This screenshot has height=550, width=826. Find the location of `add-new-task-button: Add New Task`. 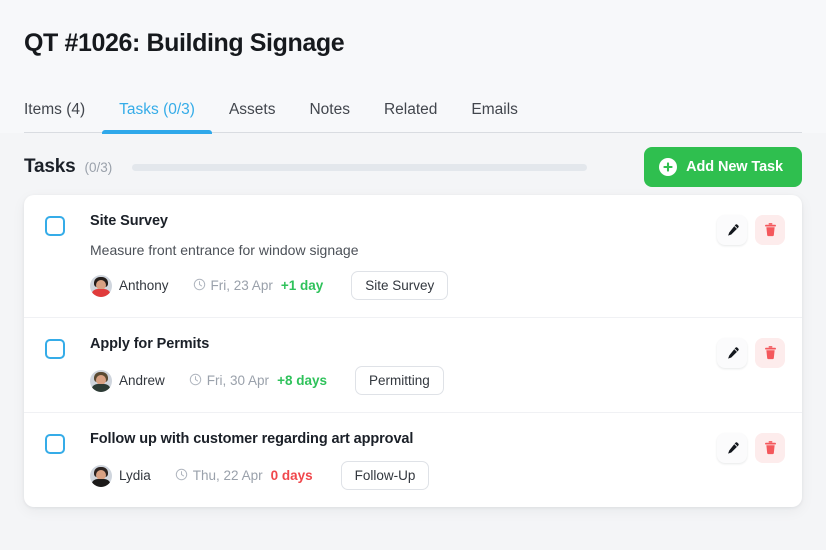

add-new-task-button: Add New Task is located at coordinates (723, 167).